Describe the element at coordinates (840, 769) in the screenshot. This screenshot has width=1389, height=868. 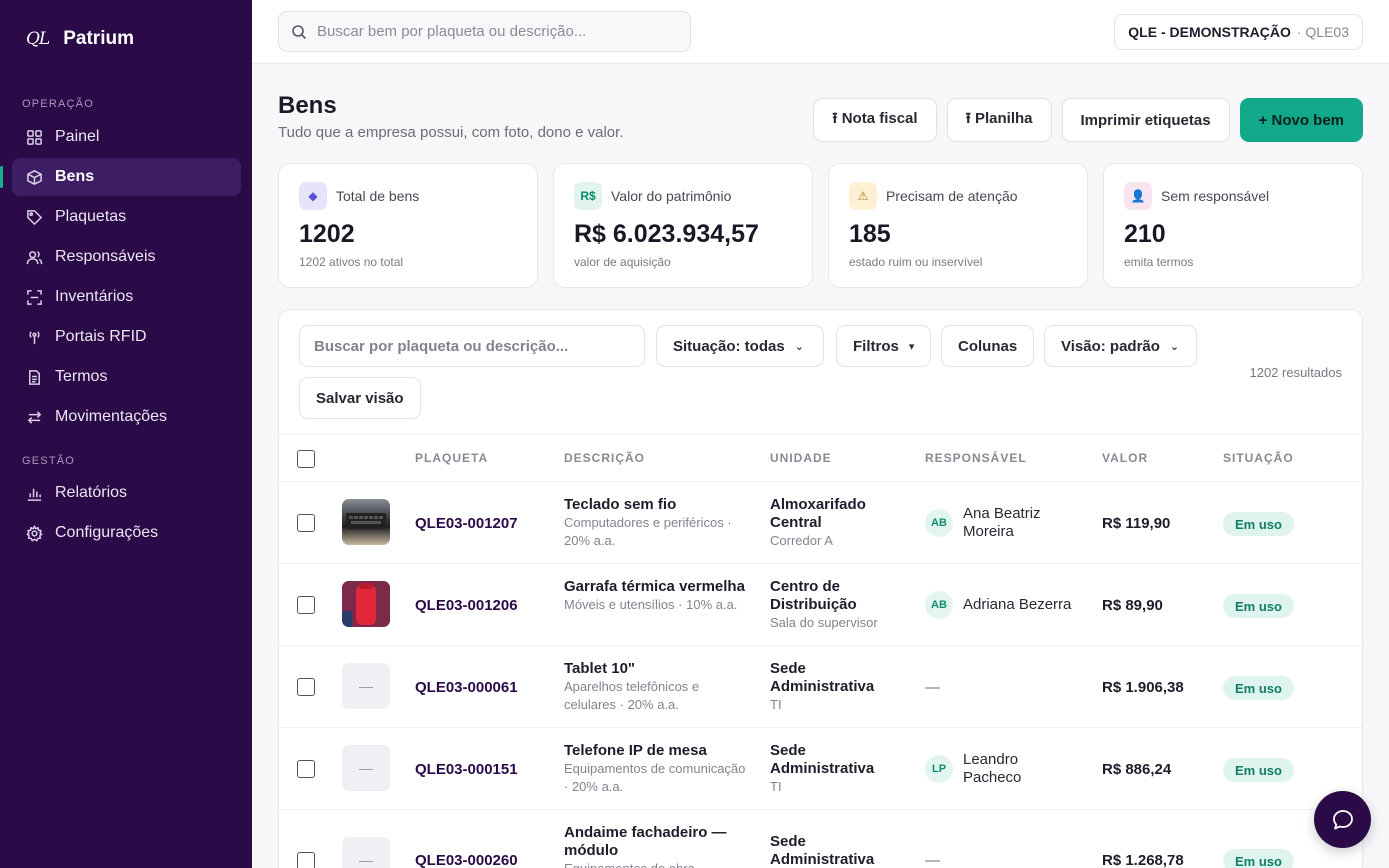
I see `asset-unit: Sede Administrativa TI` at that location.